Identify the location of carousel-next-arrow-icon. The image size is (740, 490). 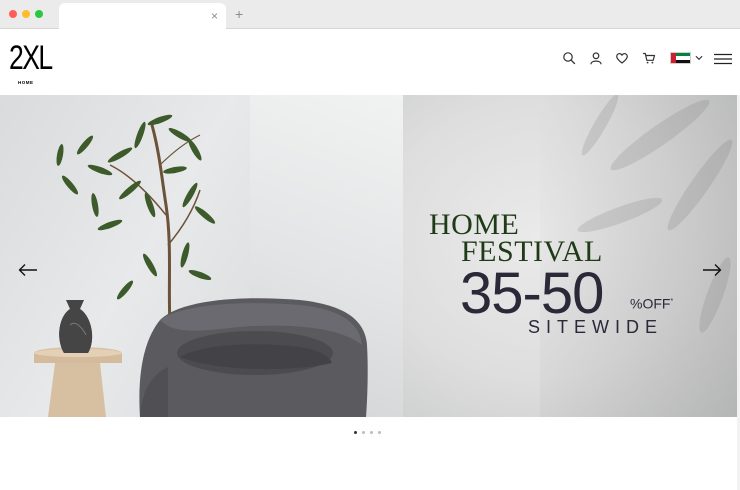
(712, 270).